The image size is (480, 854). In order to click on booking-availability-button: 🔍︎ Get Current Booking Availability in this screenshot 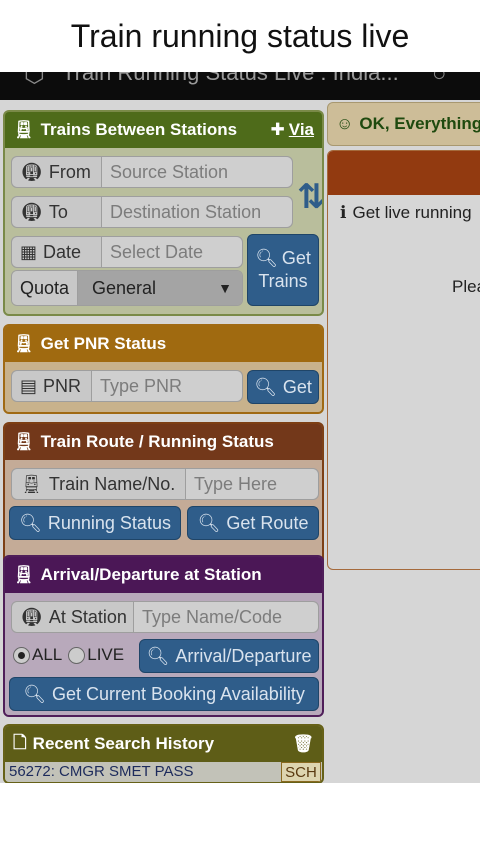, I will do `click(164, 694)`.